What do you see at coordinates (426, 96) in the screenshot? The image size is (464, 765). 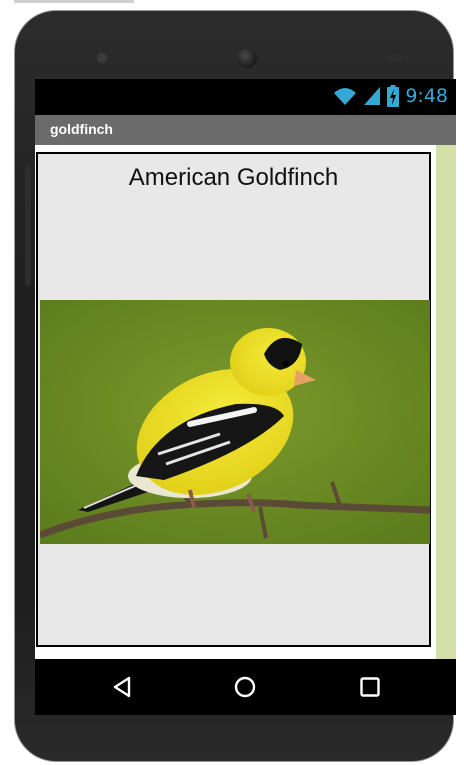 I see `status-time: 9:48` at bounding box center [426, 96].